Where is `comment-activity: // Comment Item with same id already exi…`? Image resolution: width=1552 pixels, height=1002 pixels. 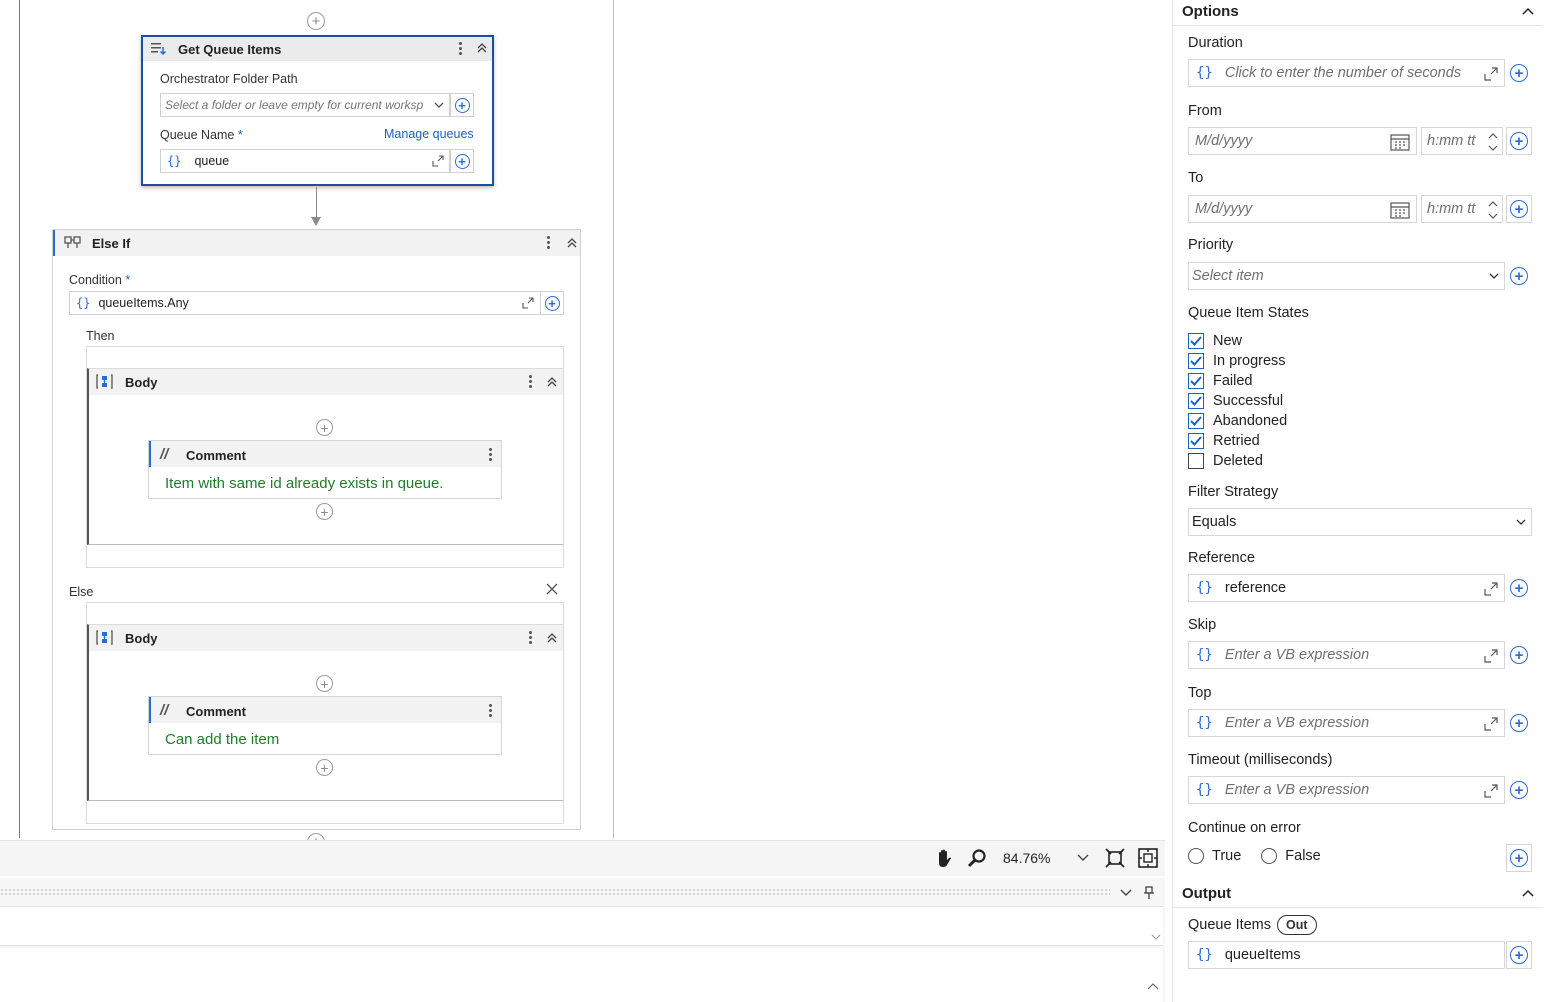 comment-activity: // Comment Item with same id already exi… is located at coordinates (325, 469).